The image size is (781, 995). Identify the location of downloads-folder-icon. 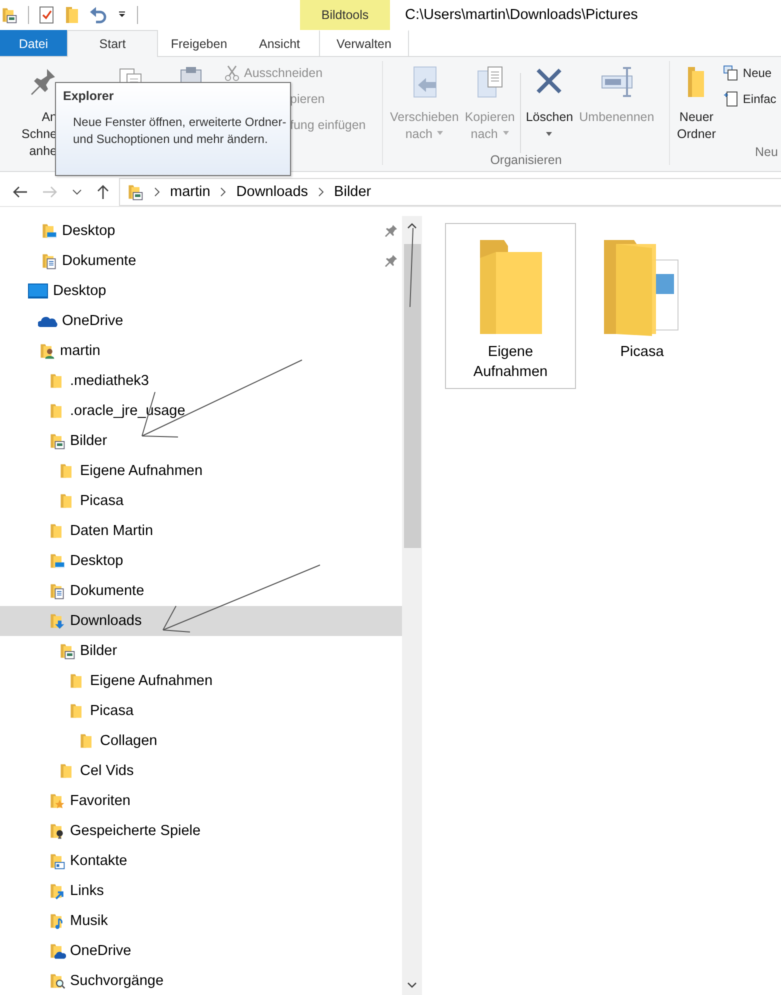
(57, 621).